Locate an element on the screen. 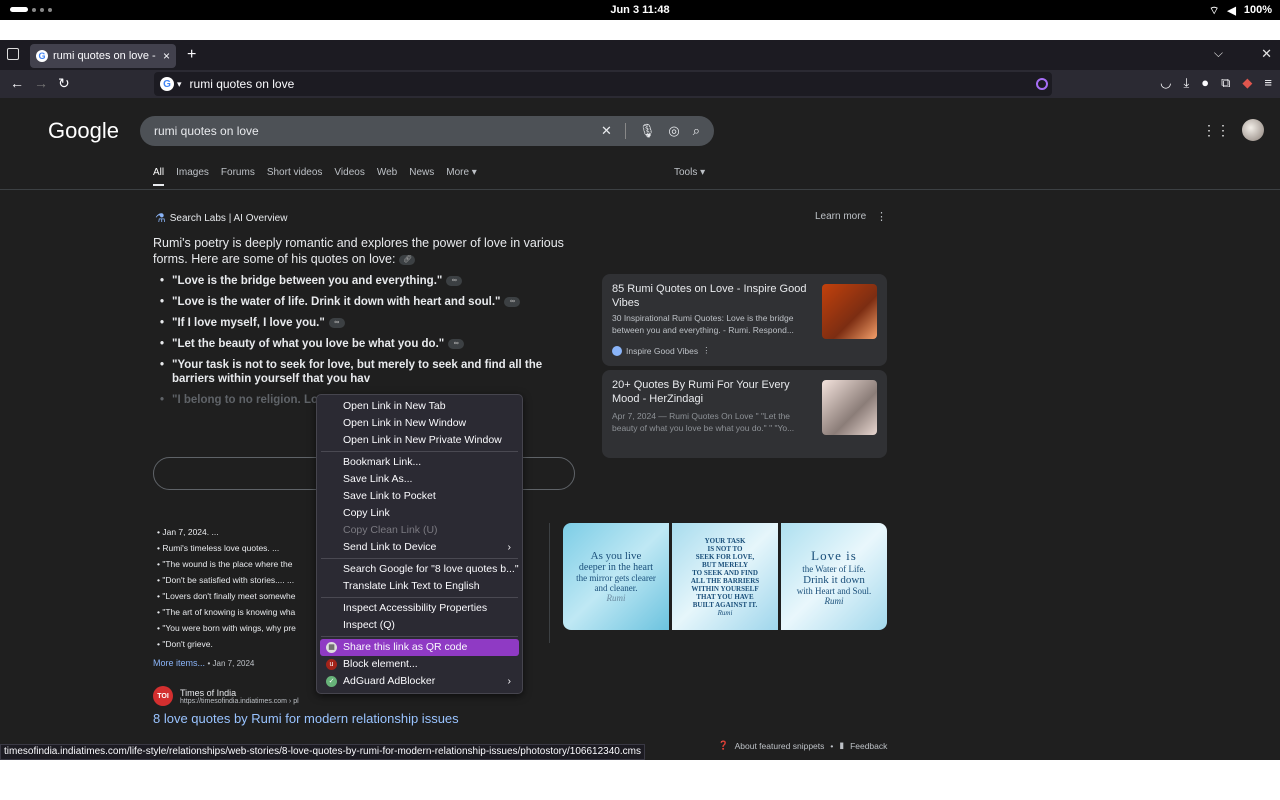 This screenshot has width=1280, height=800. system-status-area: ⌔ ◀ 100% is located at coordinates (1240, 11).